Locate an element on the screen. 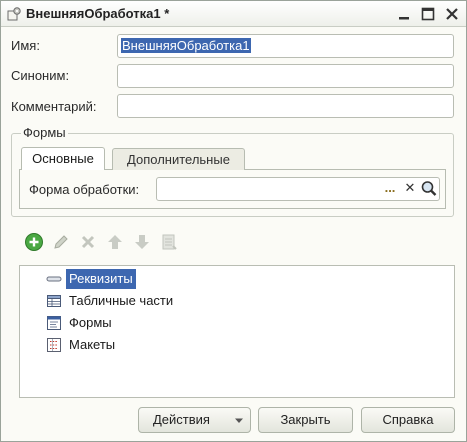 The image size is (467, 442). close-button: Закрыть is located at coordinates (305, 420).